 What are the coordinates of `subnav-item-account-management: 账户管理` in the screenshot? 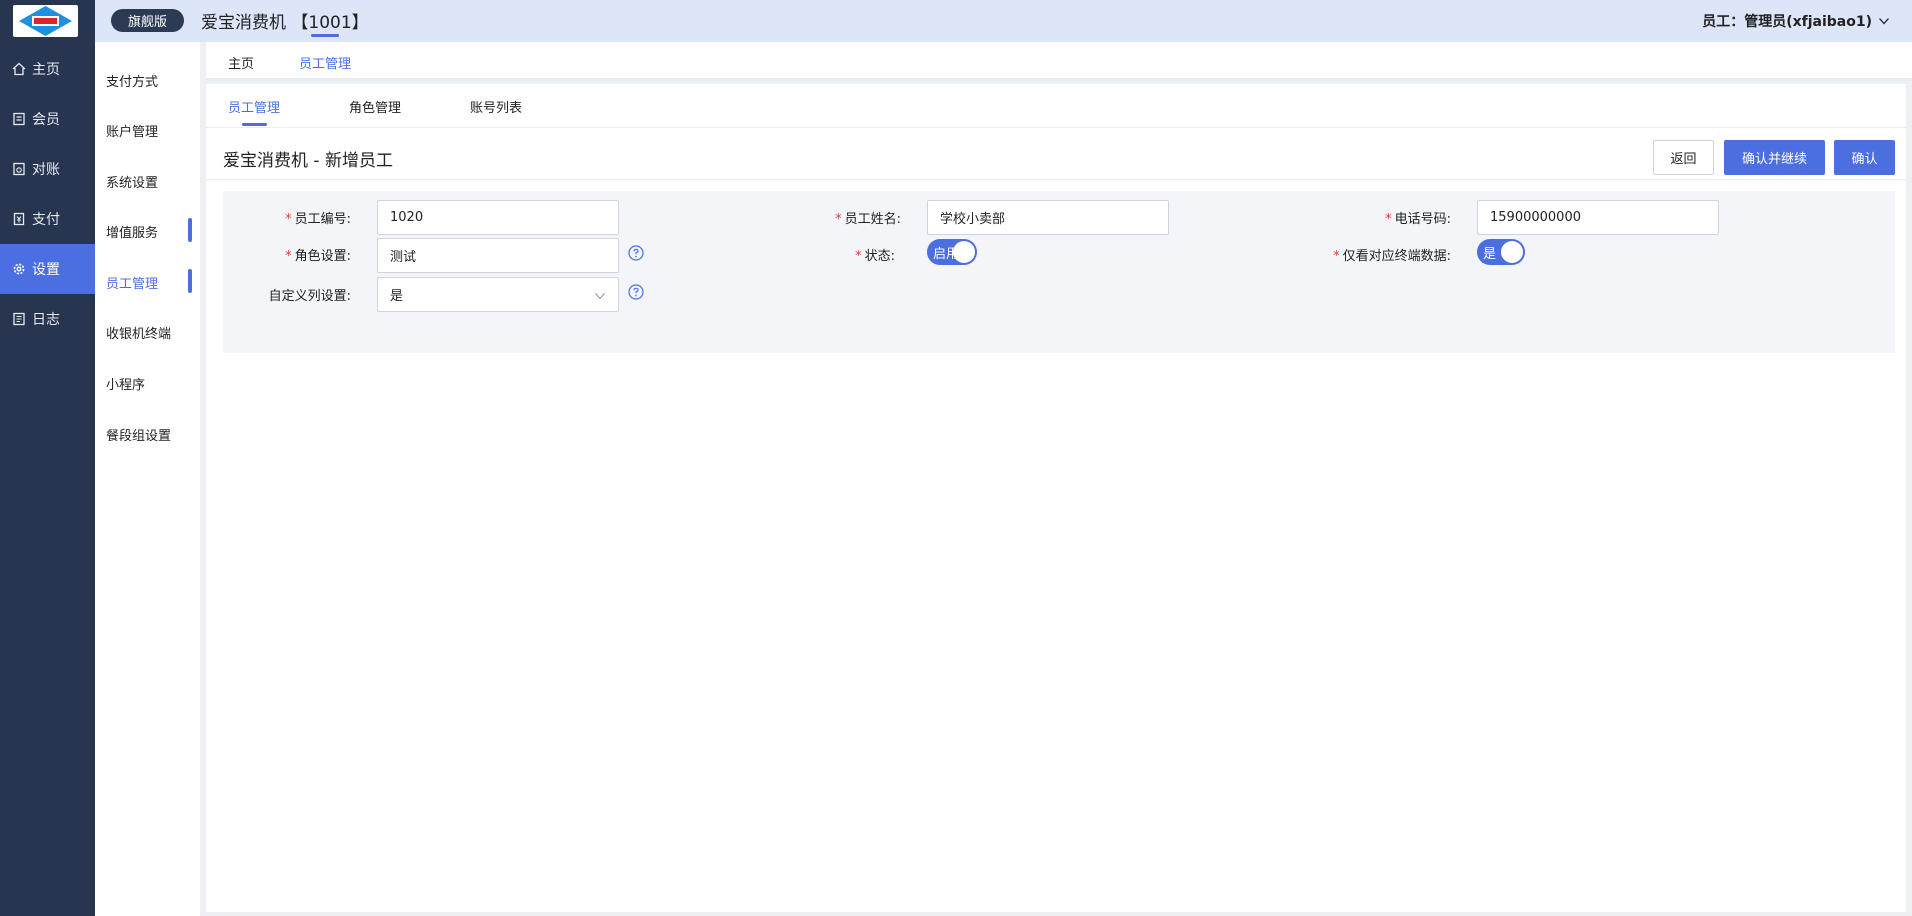 It's located at (132, 130).